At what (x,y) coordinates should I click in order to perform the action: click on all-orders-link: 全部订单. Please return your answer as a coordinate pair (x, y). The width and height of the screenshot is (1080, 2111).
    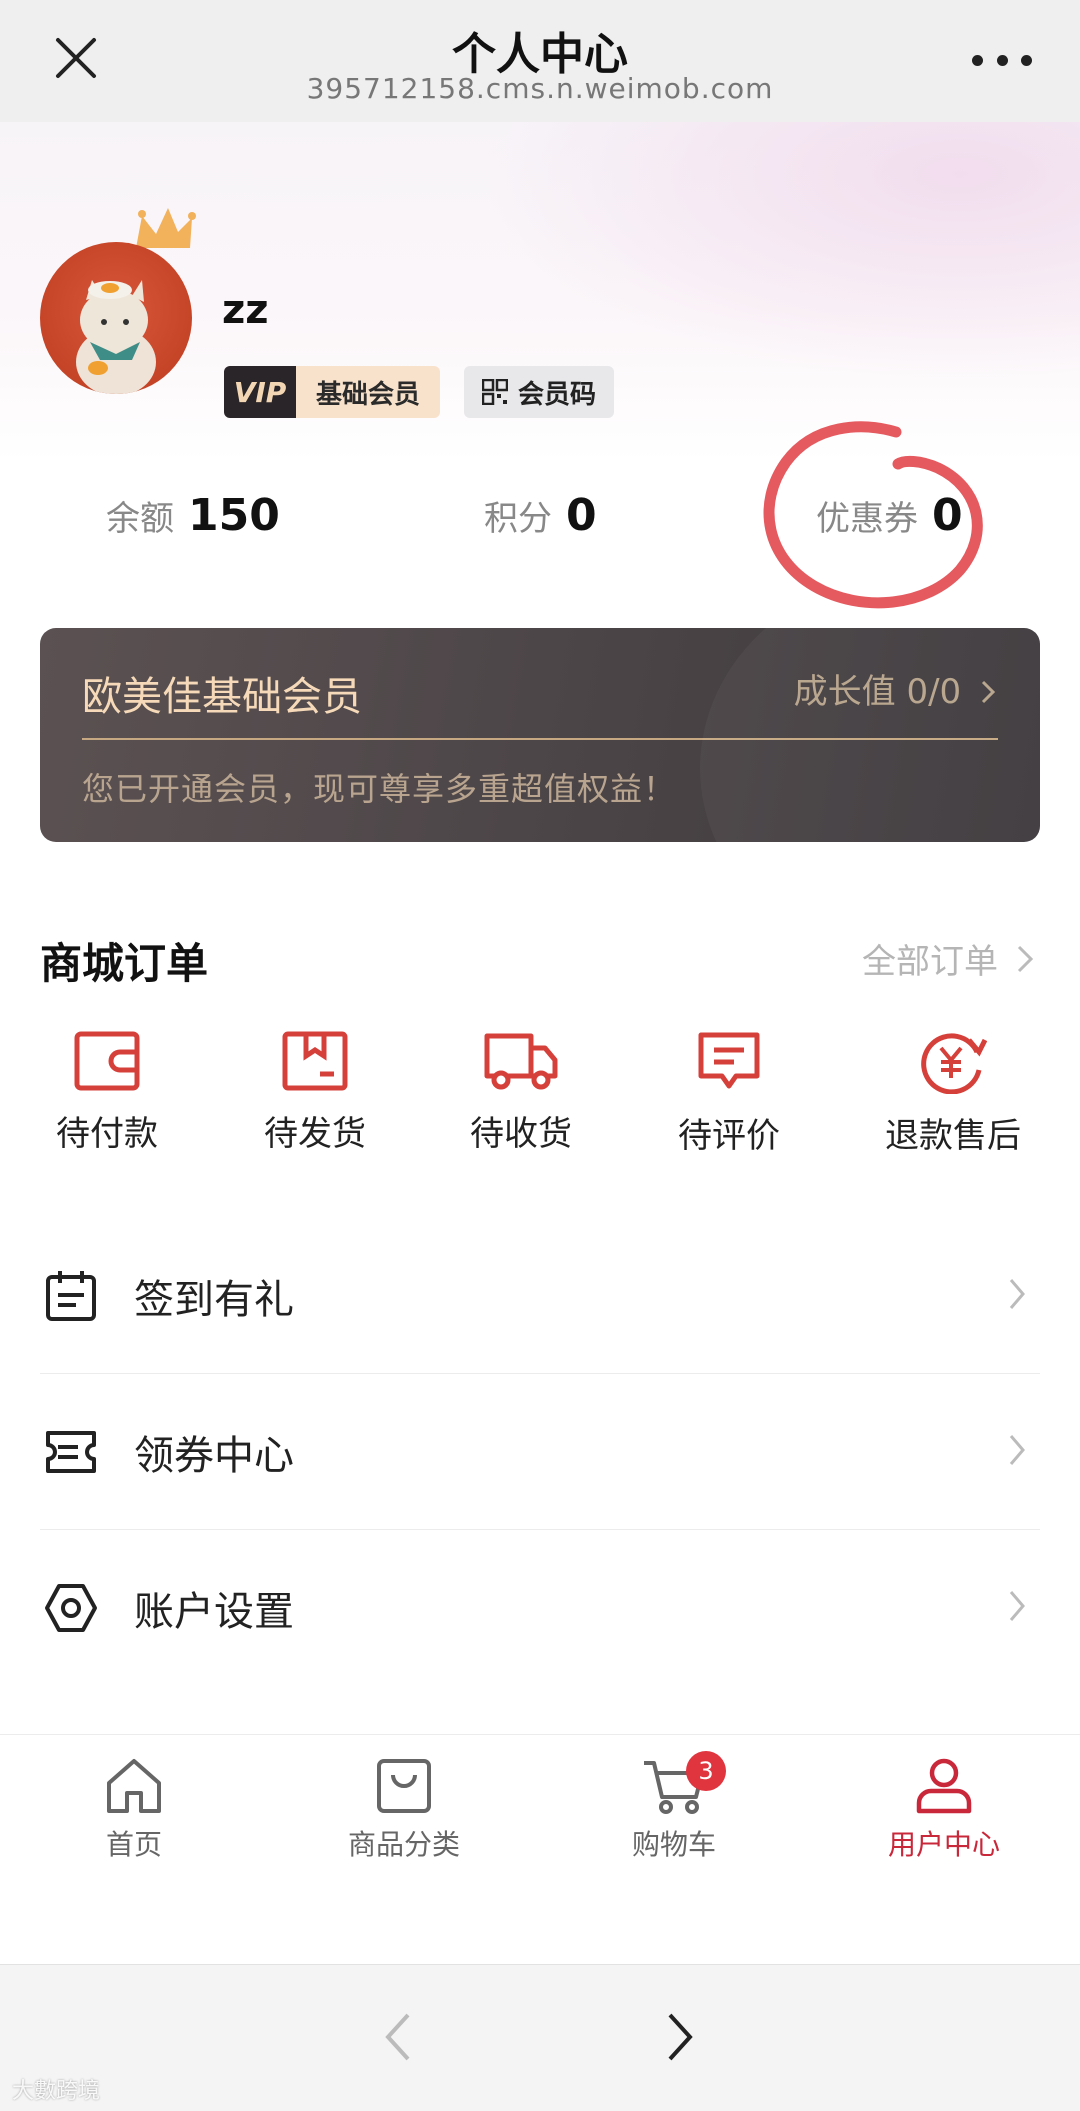
    Looking at the image, I should click on (948, 958).